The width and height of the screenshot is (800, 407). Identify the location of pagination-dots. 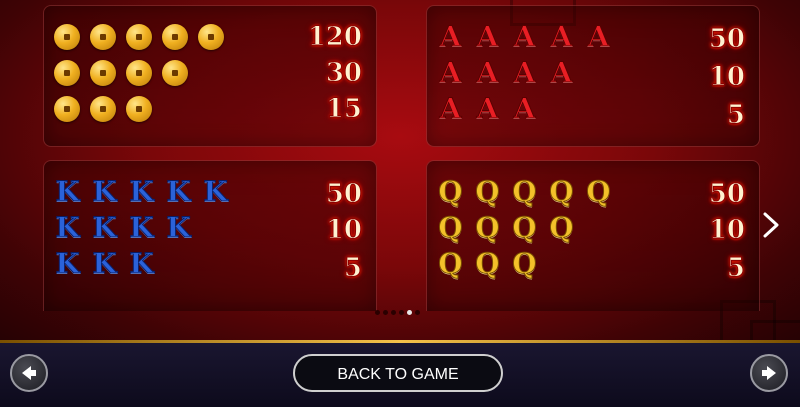
(397, 312).